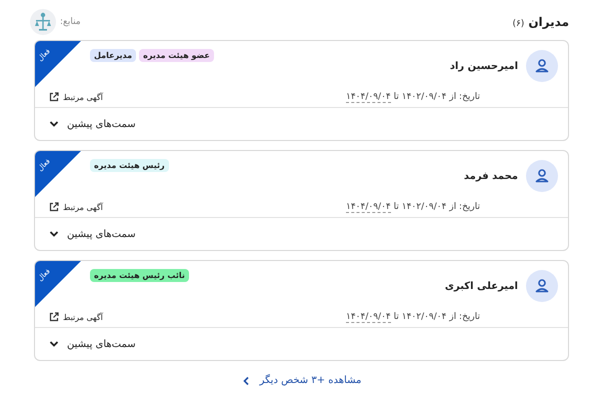 The width and height of the screenshot is (600, 400). I want to click on sources-icon, so click(43, 22).